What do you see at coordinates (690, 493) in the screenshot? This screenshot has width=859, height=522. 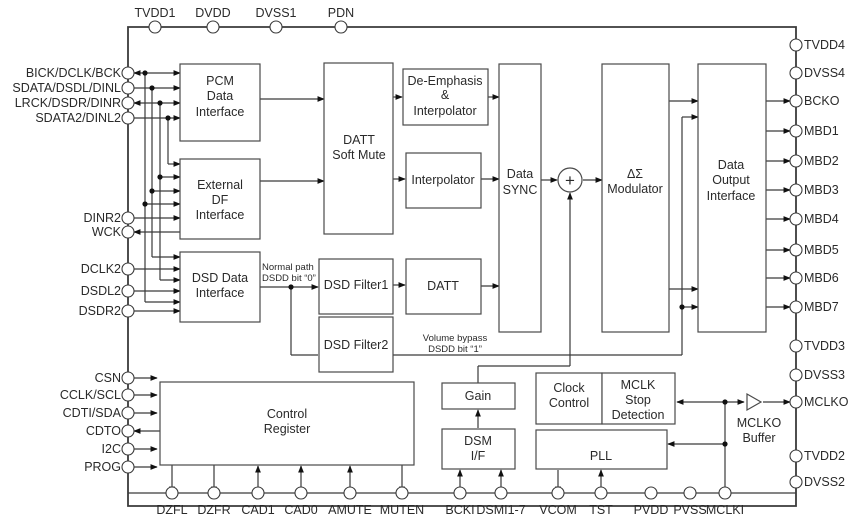 I see `pin-pvss-icon` at bounding box center [690, 493].